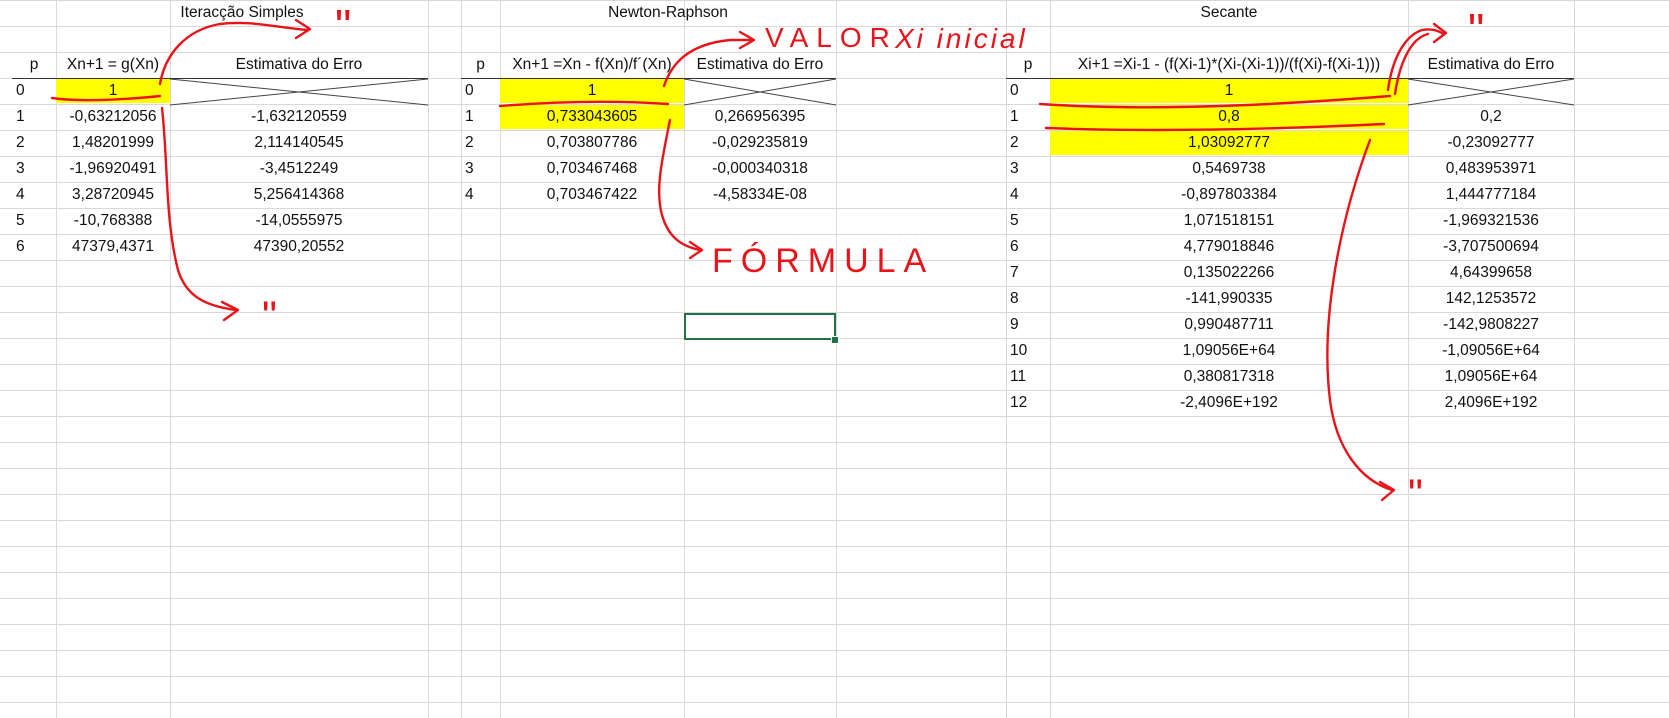  I want to click on annotation-xi-inicial: Xi inicial, so click(961, 38).